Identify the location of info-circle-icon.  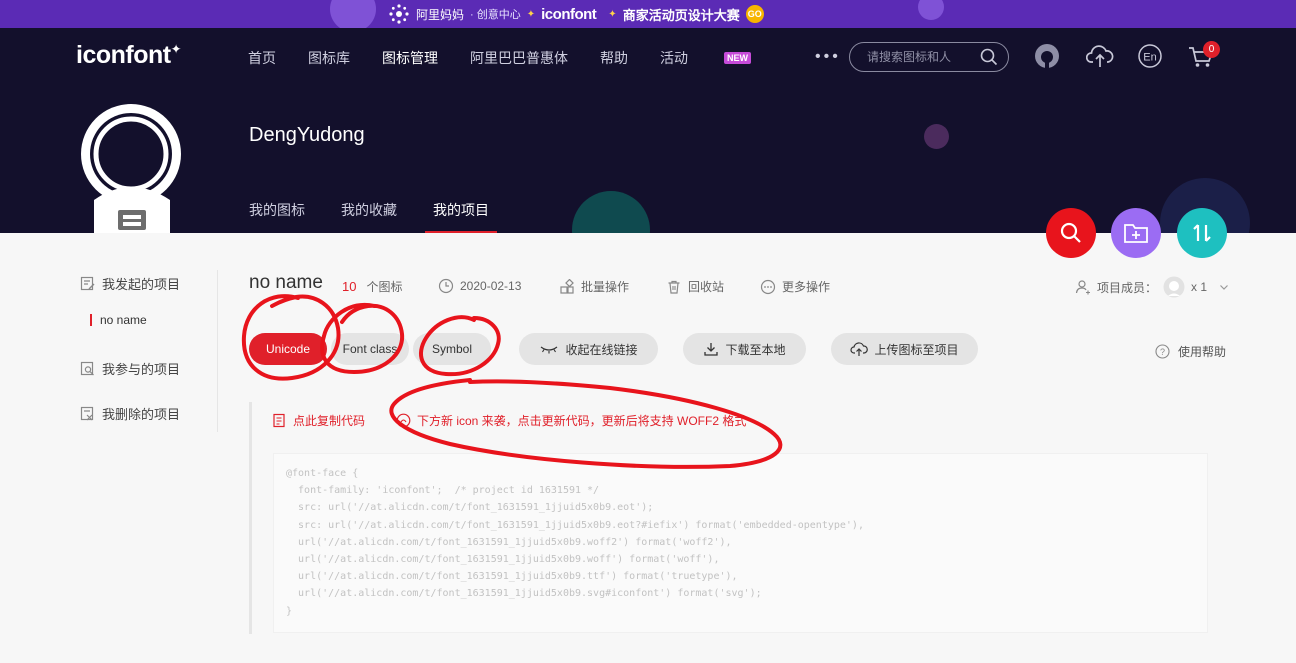
(403, 420).